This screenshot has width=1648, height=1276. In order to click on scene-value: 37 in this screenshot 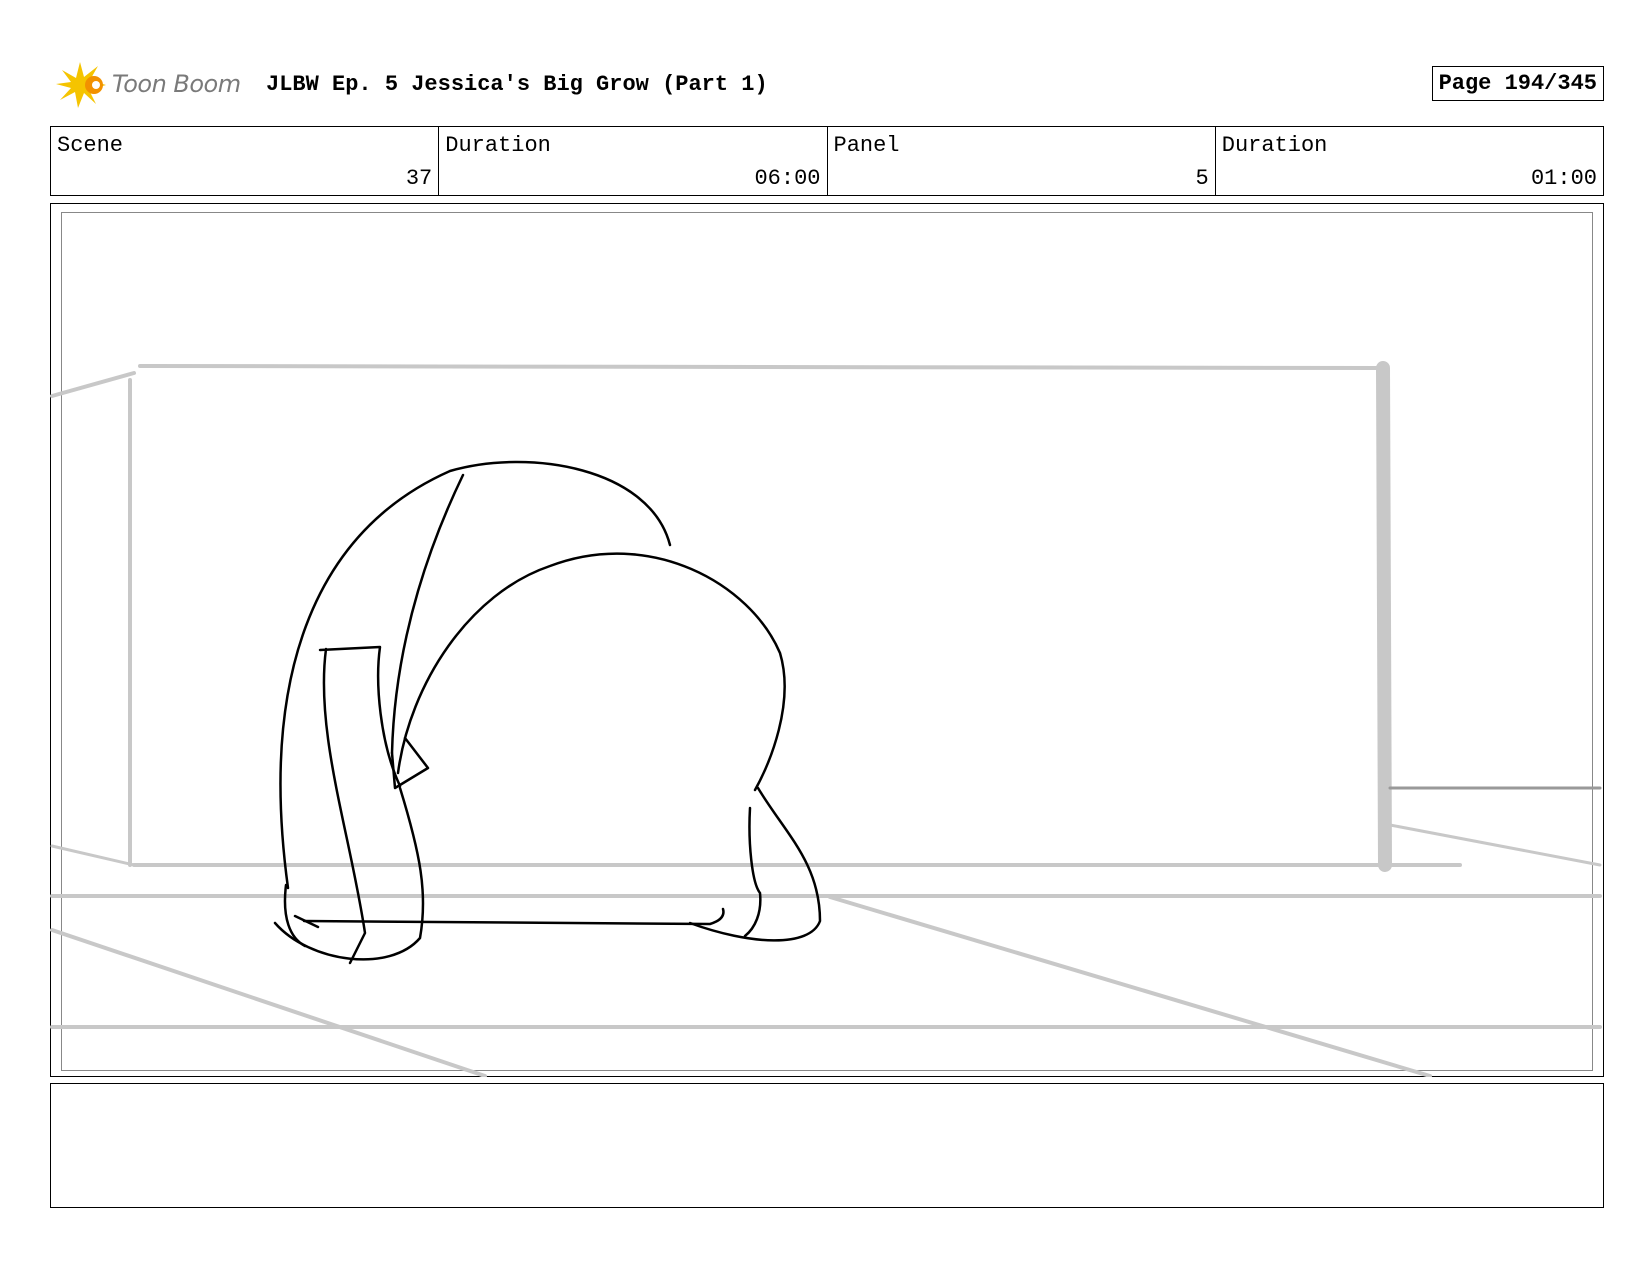, I will do `click(419, 178)`.